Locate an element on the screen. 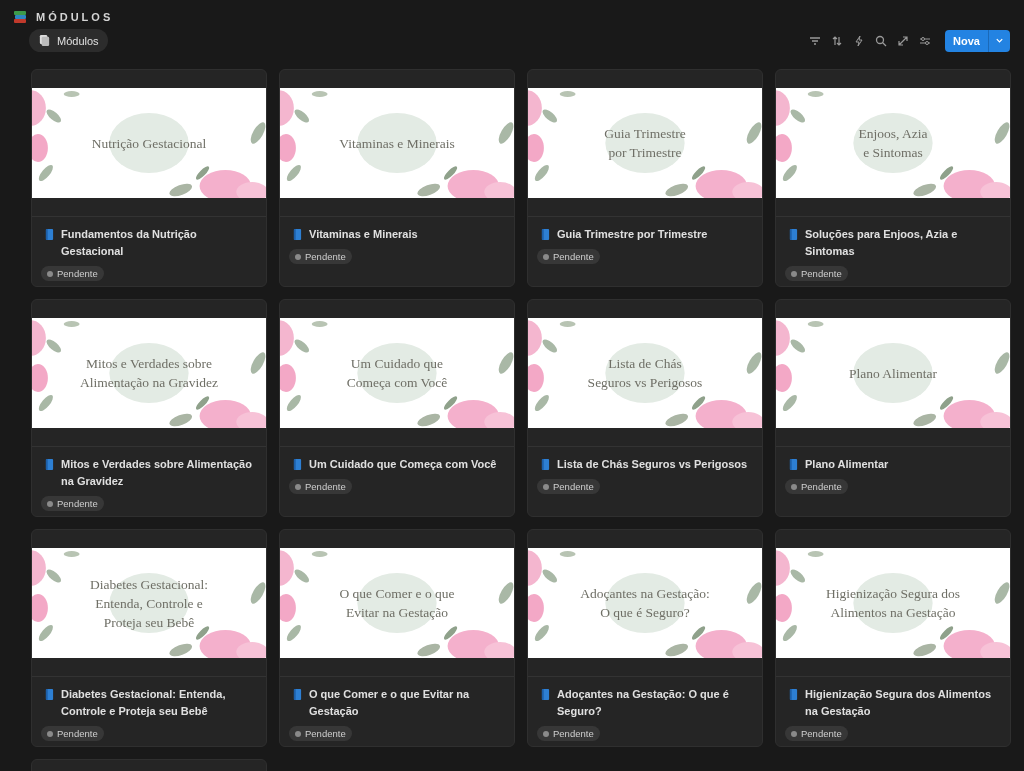  cover-title: Guia Trimestre por Trimestre is located at coordinates (645, 143).